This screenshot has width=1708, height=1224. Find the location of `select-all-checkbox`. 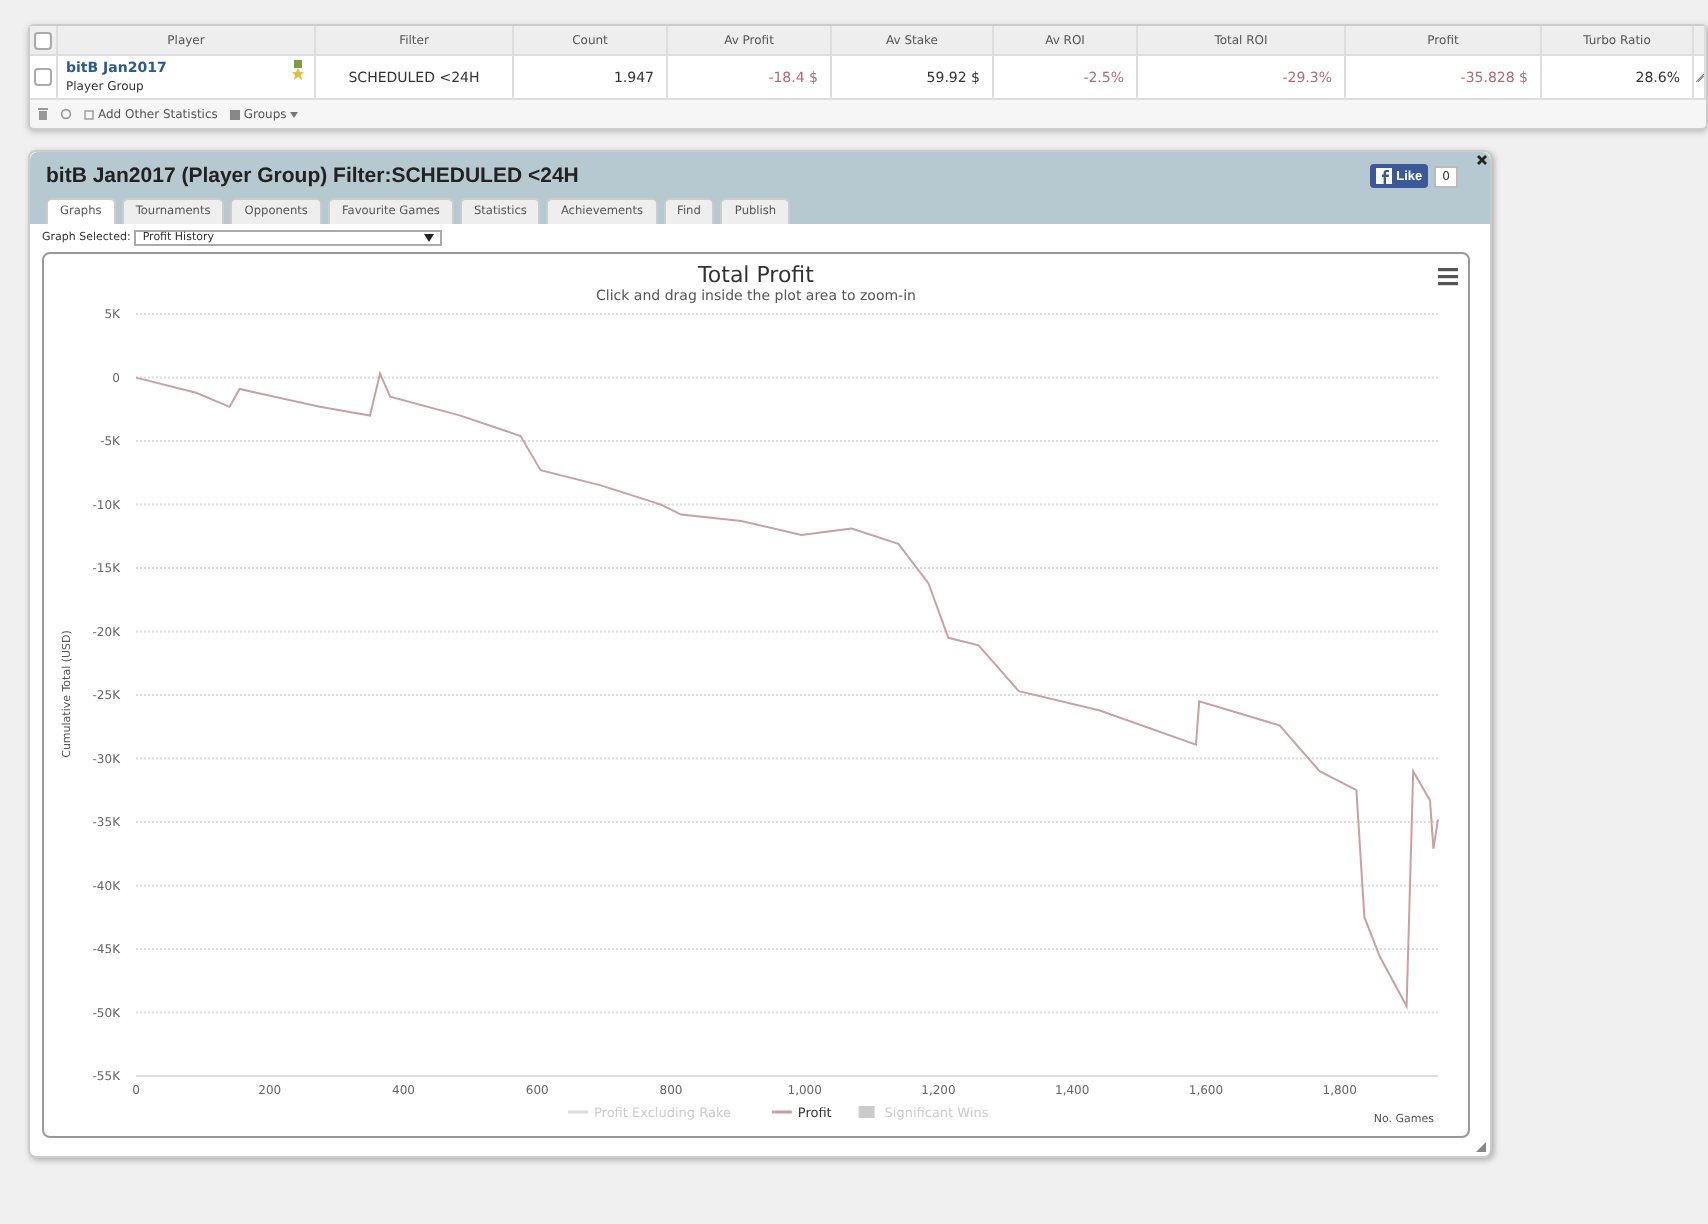

select-all-checkbox is located at coordinates (43, 40).